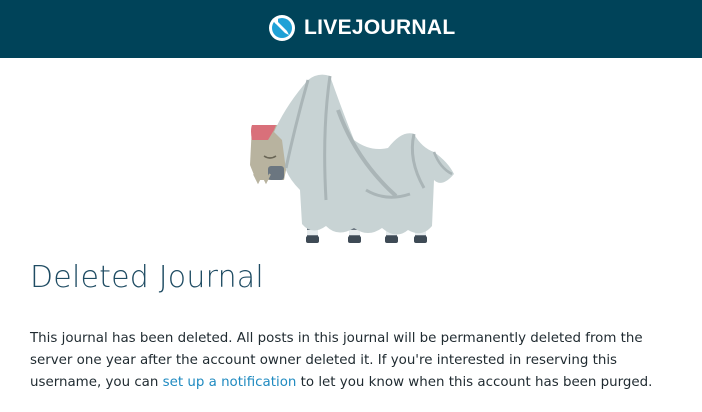  I want to click on set-up-notification-link: set up a notification, so click(230, 382).